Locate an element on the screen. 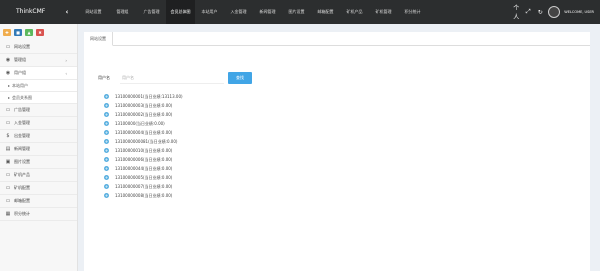 Image resolution: width=600 pixels, height=271 pixels. tree-node: +13100000010(当日业绩:0.00) is located at coordinates (143, 150).